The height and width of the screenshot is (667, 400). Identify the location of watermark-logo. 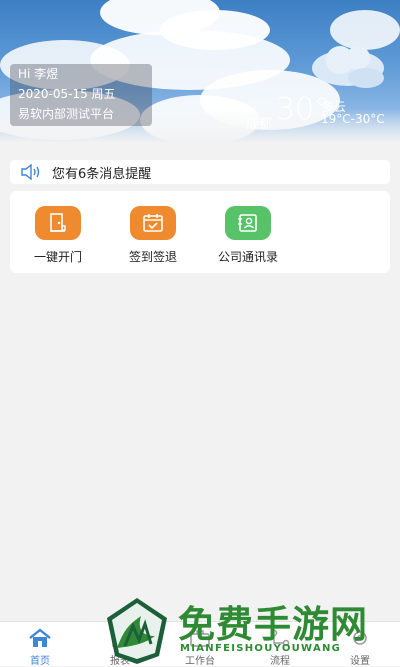
(137, 631).